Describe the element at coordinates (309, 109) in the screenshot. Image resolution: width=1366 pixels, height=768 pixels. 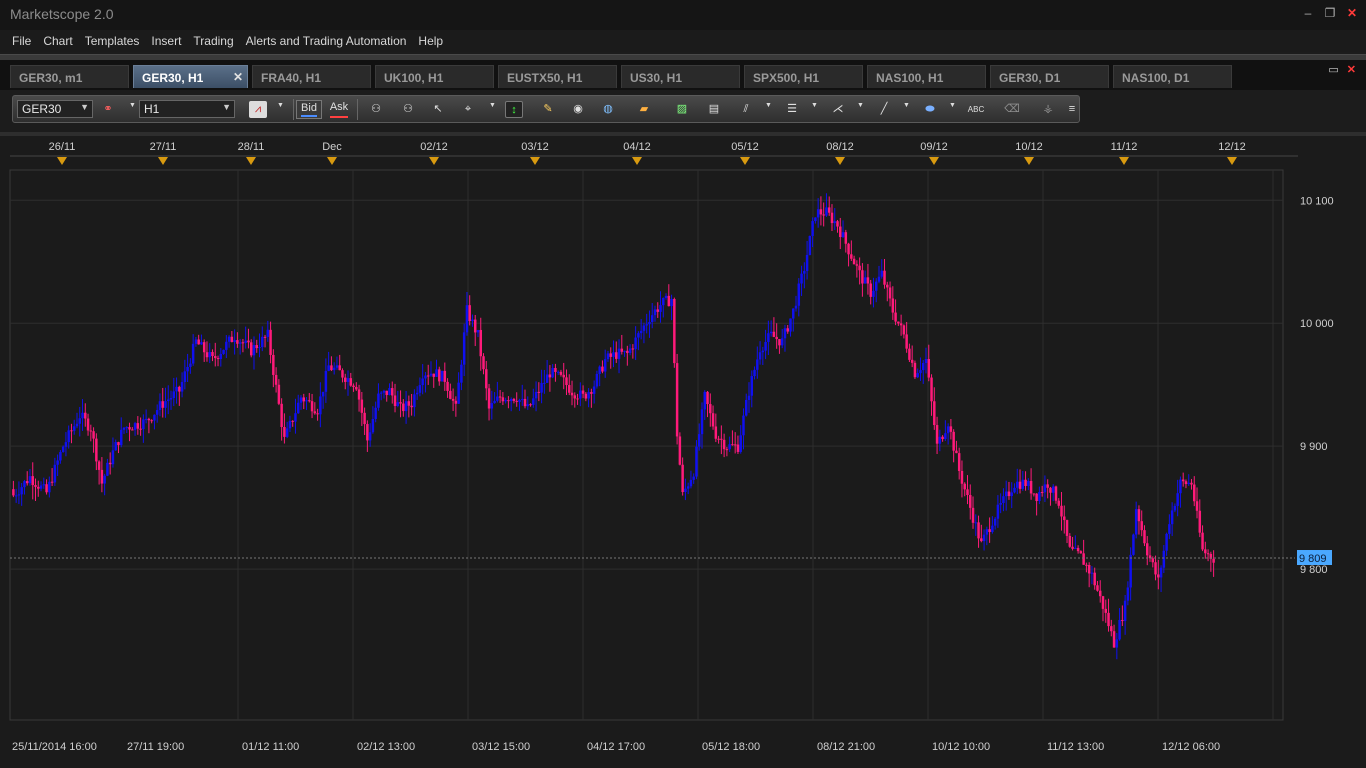
I see `bid-button: Bid` at that location.